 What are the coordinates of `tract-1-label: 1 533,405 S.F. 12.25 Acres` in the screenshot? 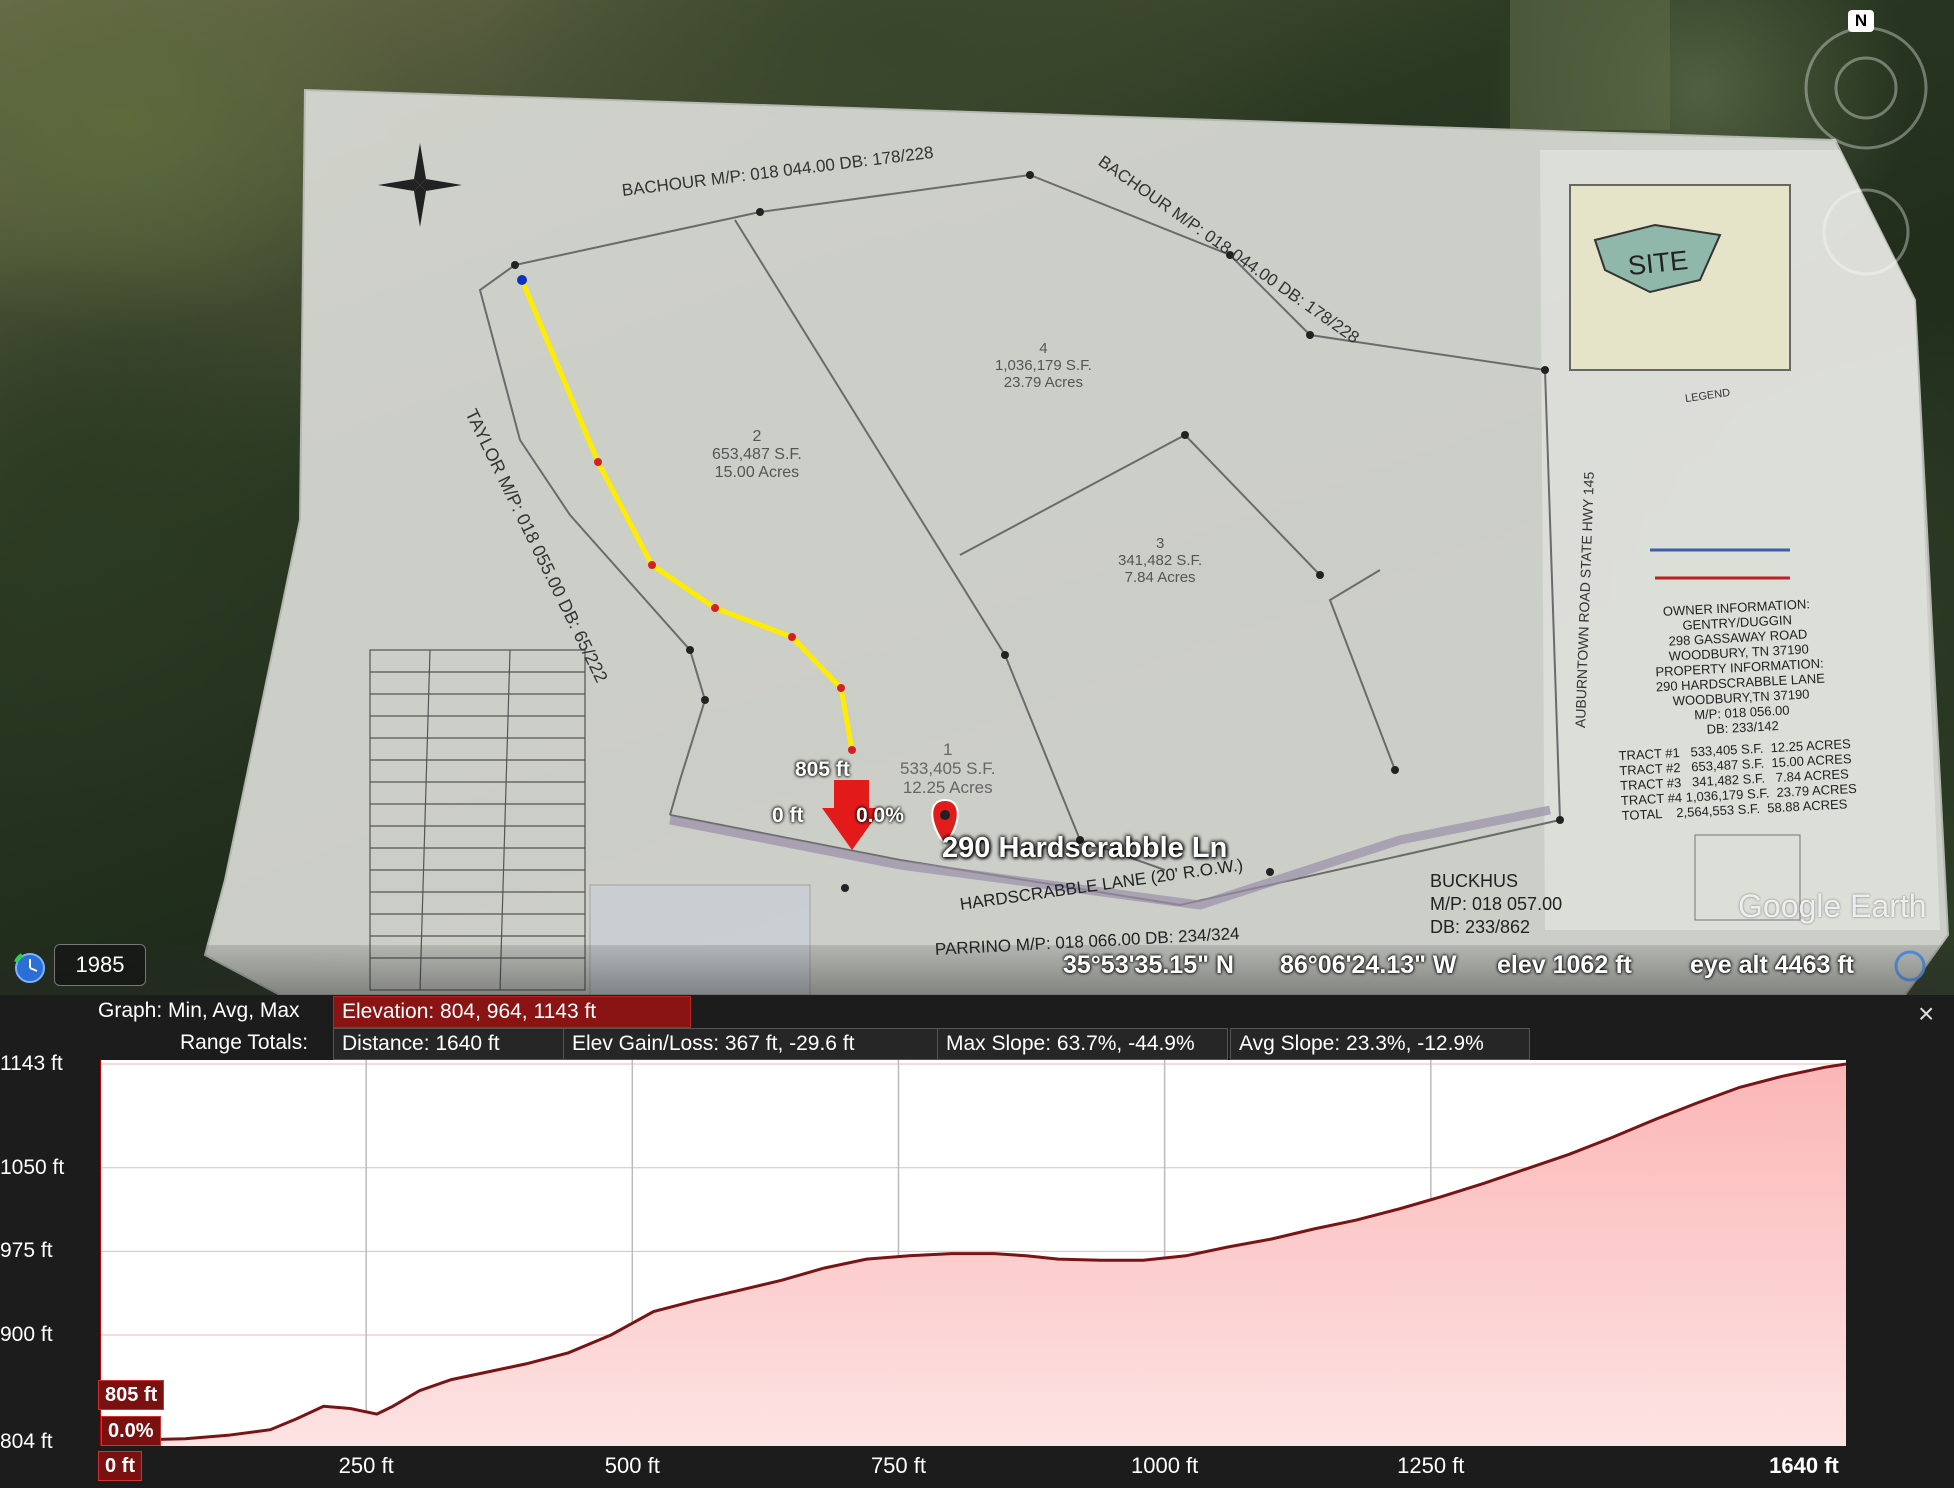 It's located at (947, 768).